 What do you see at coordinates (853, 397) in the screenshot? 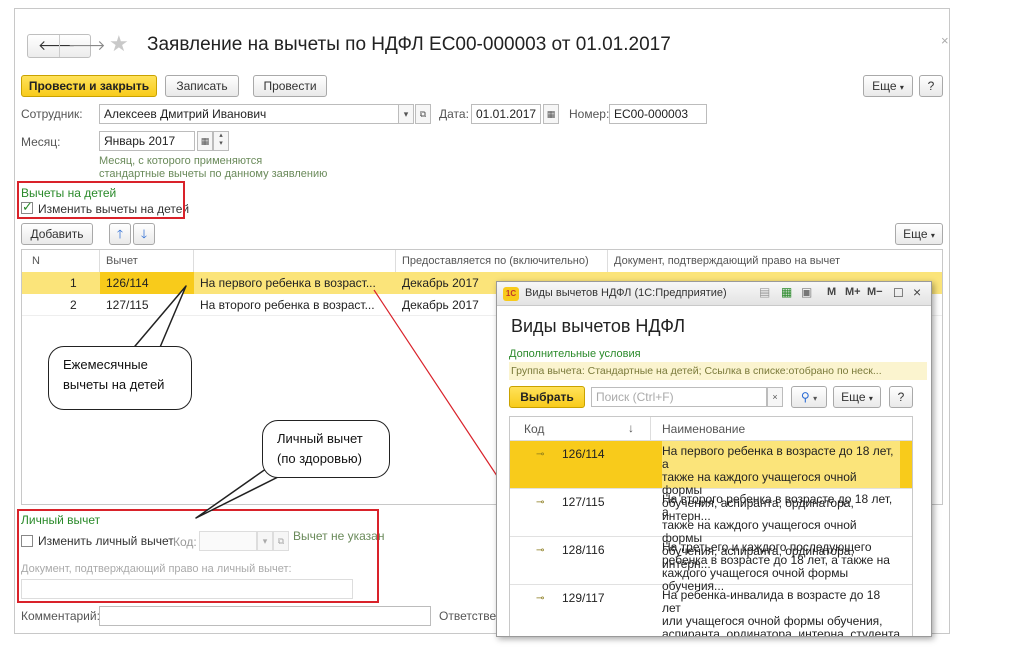
I see `popup-more-label: Еще` at bounding box center [853, 397].